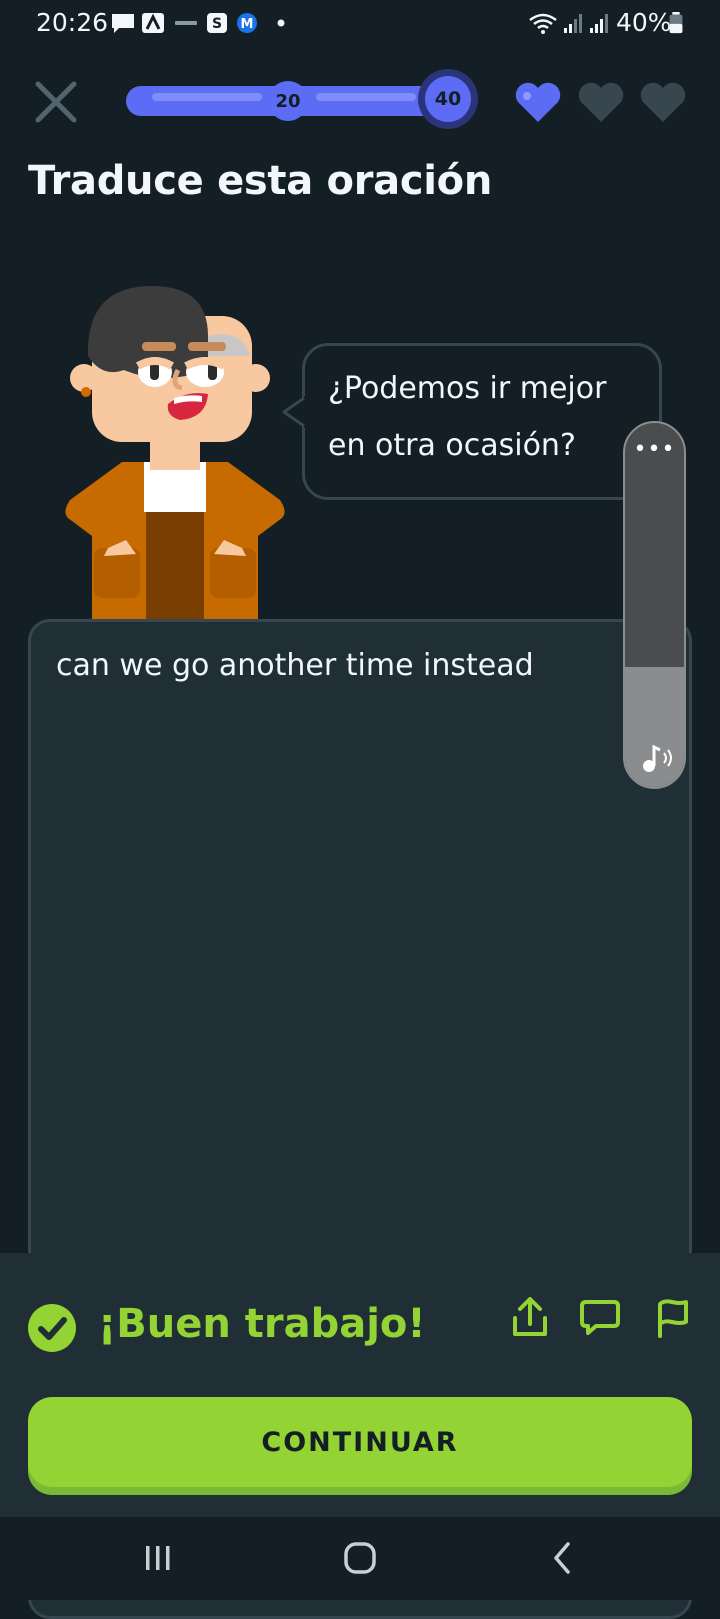 The height and width of the screenshot is (1619, 720). Describe the element at coordinates (72, 22) in the screenshot. I see `status-time: 20:26` at that location.